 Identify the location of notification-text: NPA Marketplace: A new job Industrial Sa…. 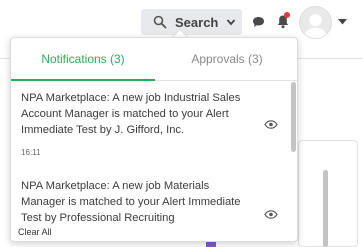
(131, 114).